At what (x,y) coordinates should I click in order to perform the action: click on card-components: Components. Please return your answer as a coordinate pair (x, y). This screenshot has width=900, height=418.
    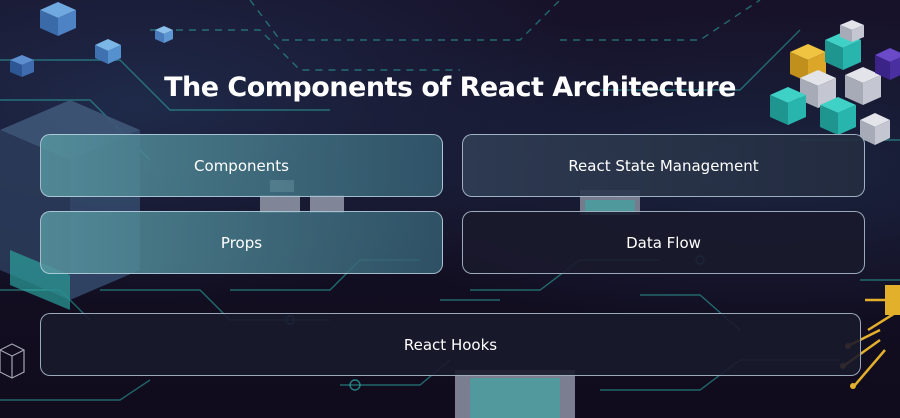
    Looking at the image, I should click on (241, 165).